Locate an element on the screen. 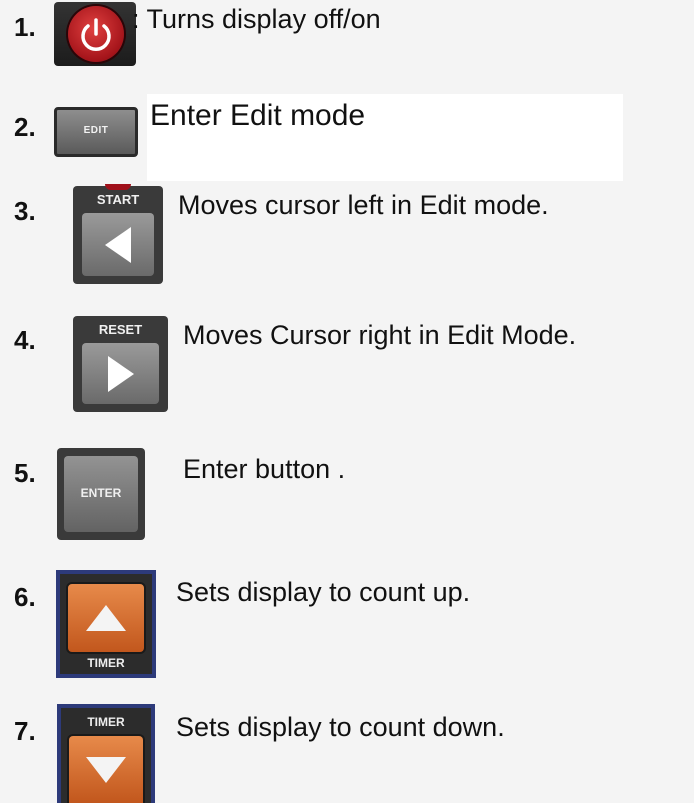  item-description: : Turns display off/on is located at coordinates (256, 19).